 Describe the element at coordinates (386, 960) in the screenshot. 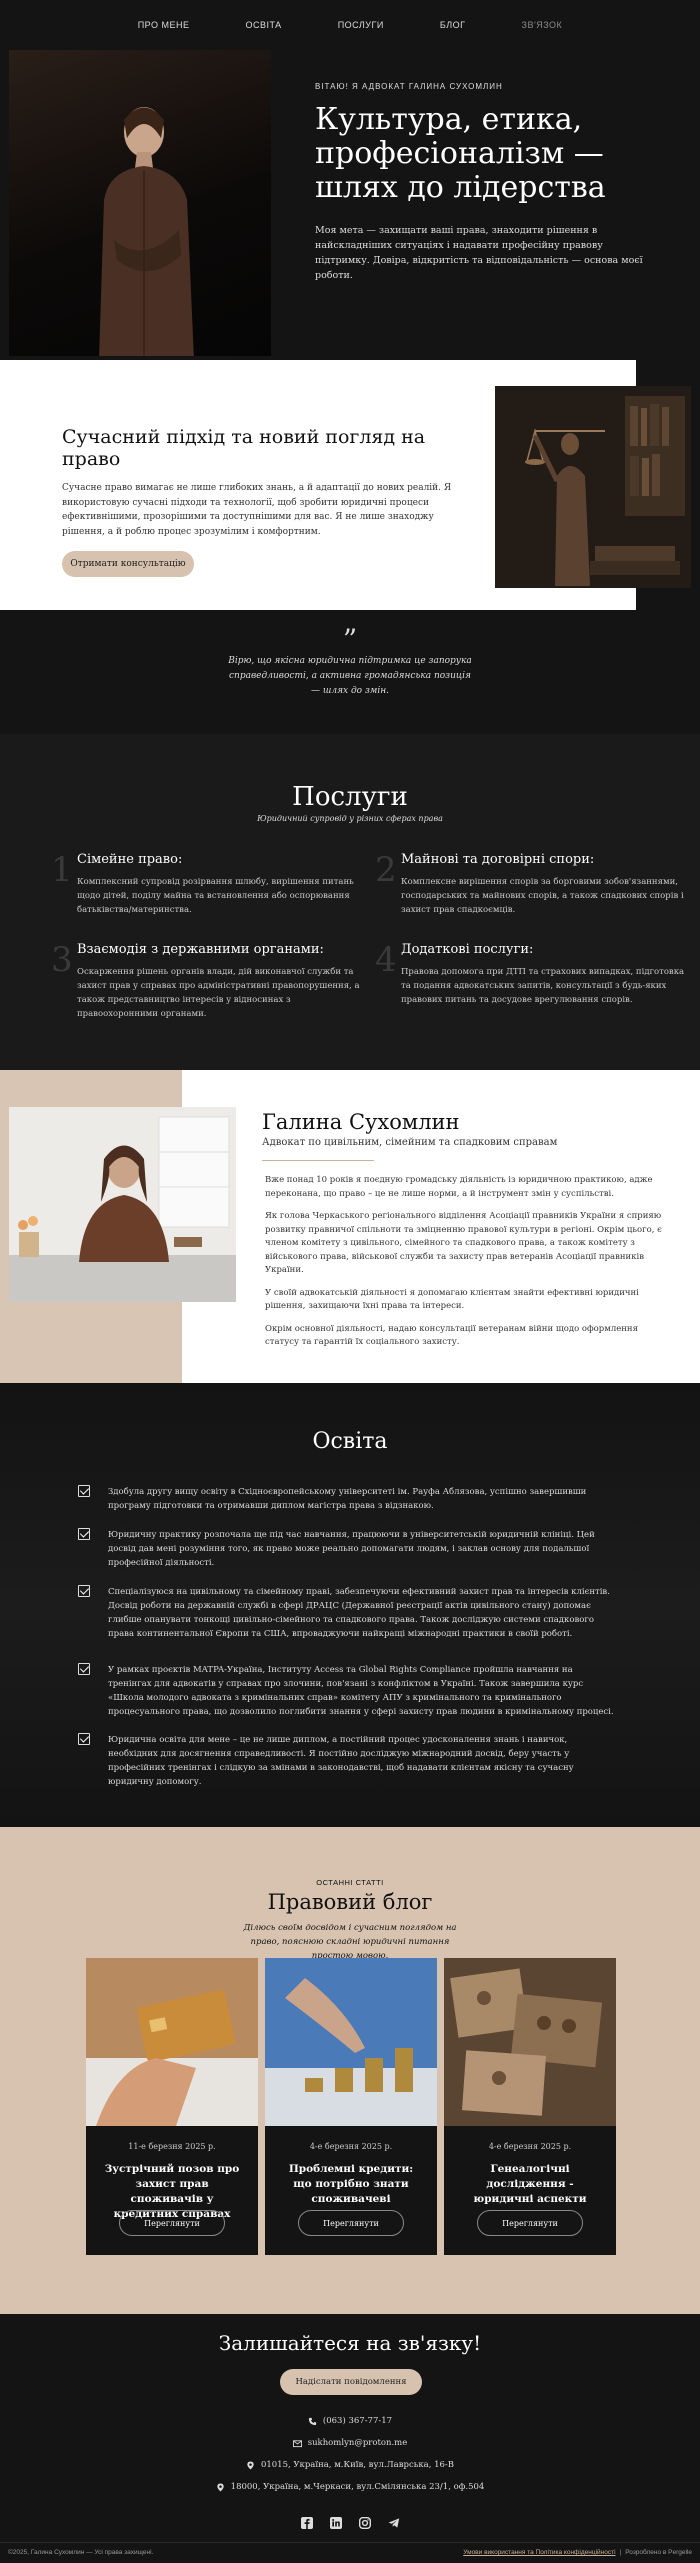

I see `service-number: 4` at that location.